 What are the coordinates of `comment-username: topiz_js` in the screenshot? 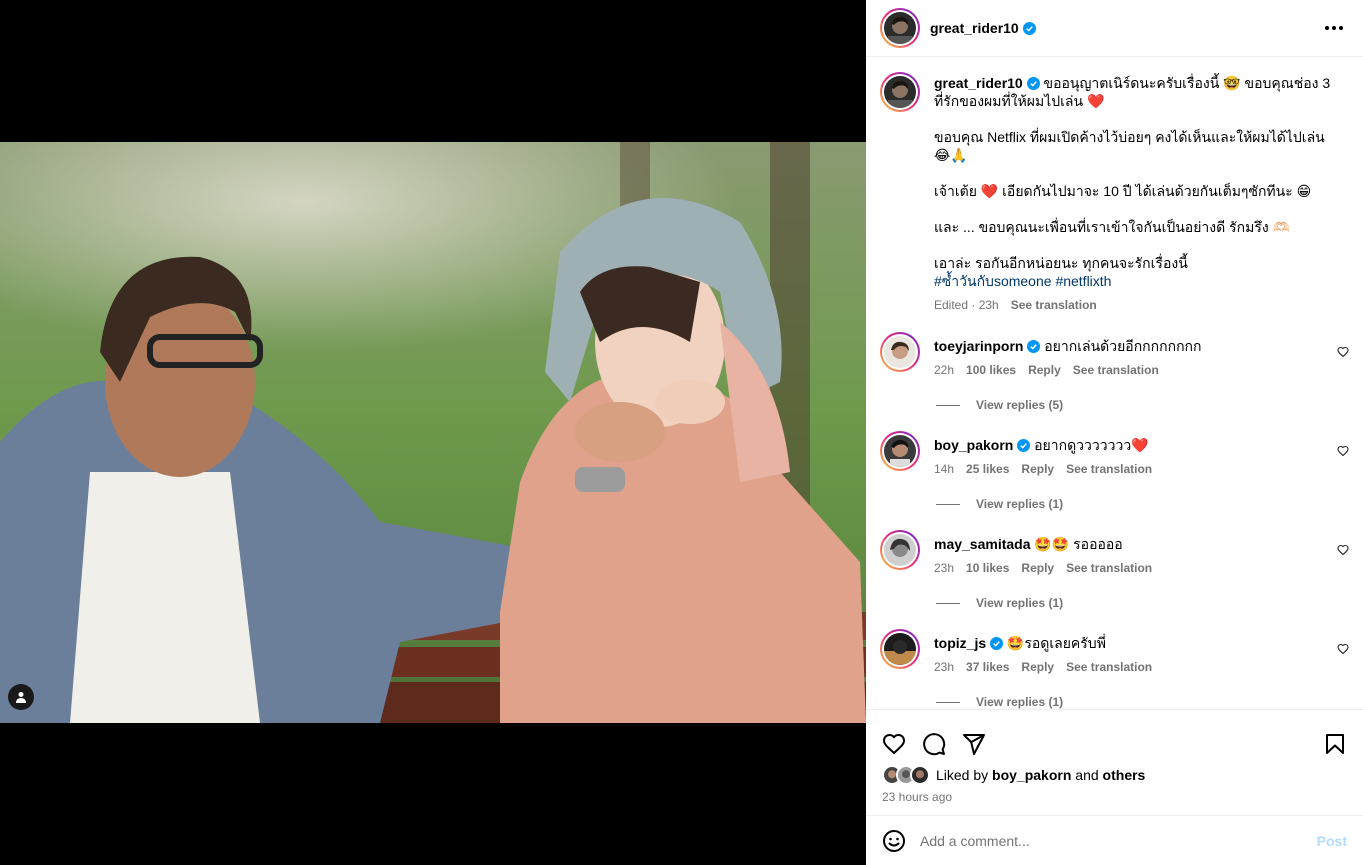 It's located at (960, 643).